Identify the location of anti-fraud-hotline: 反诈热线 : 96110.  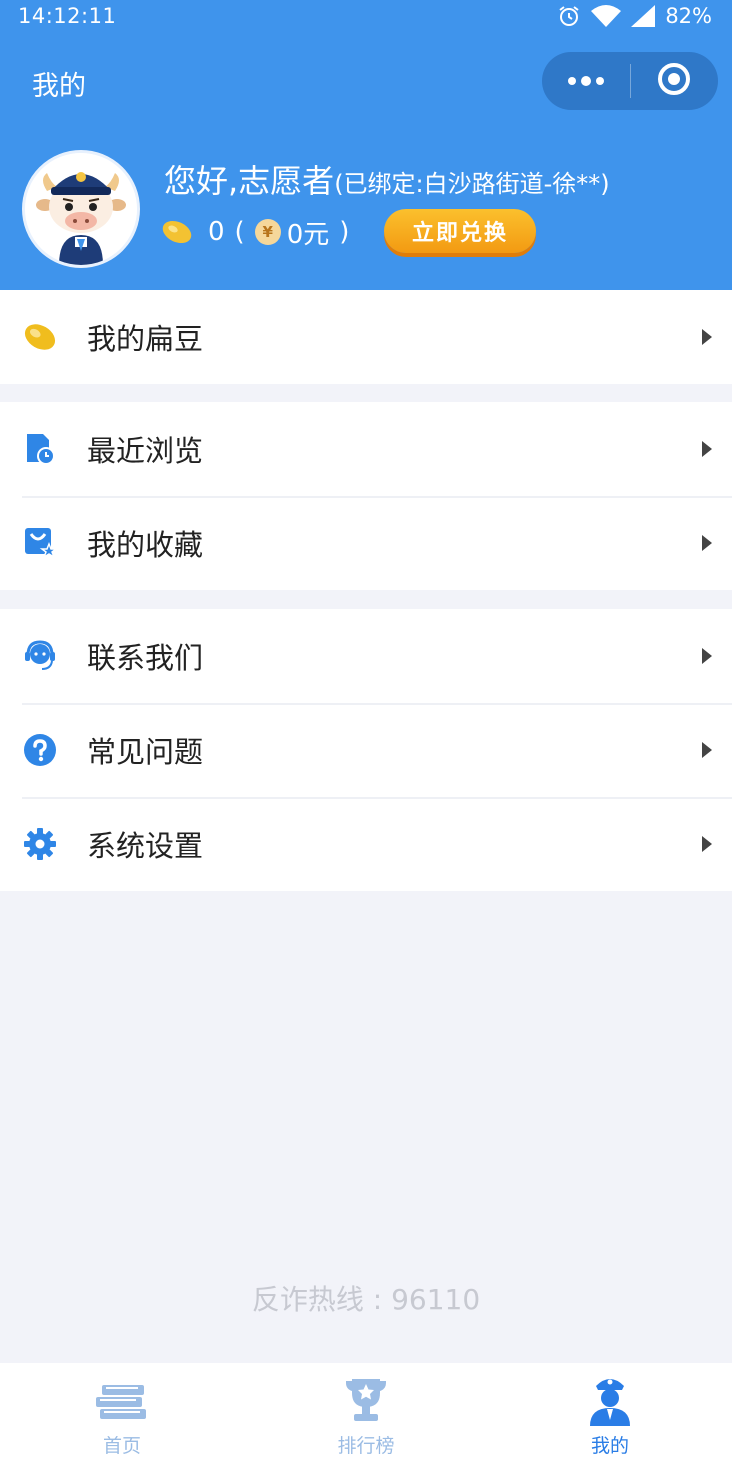
(366, 1299).